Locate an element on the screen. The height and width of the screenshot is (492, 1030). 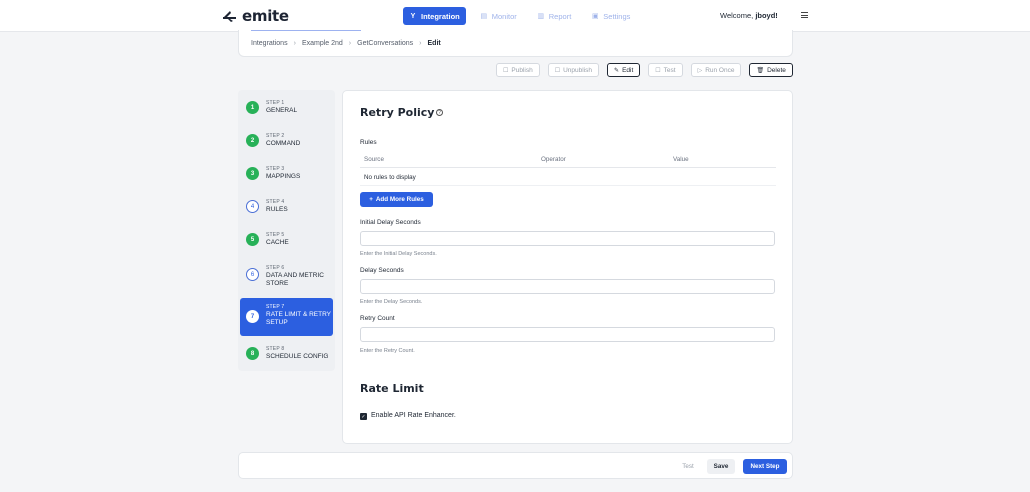
username: jboyd! is located at coordinates (766, 15).